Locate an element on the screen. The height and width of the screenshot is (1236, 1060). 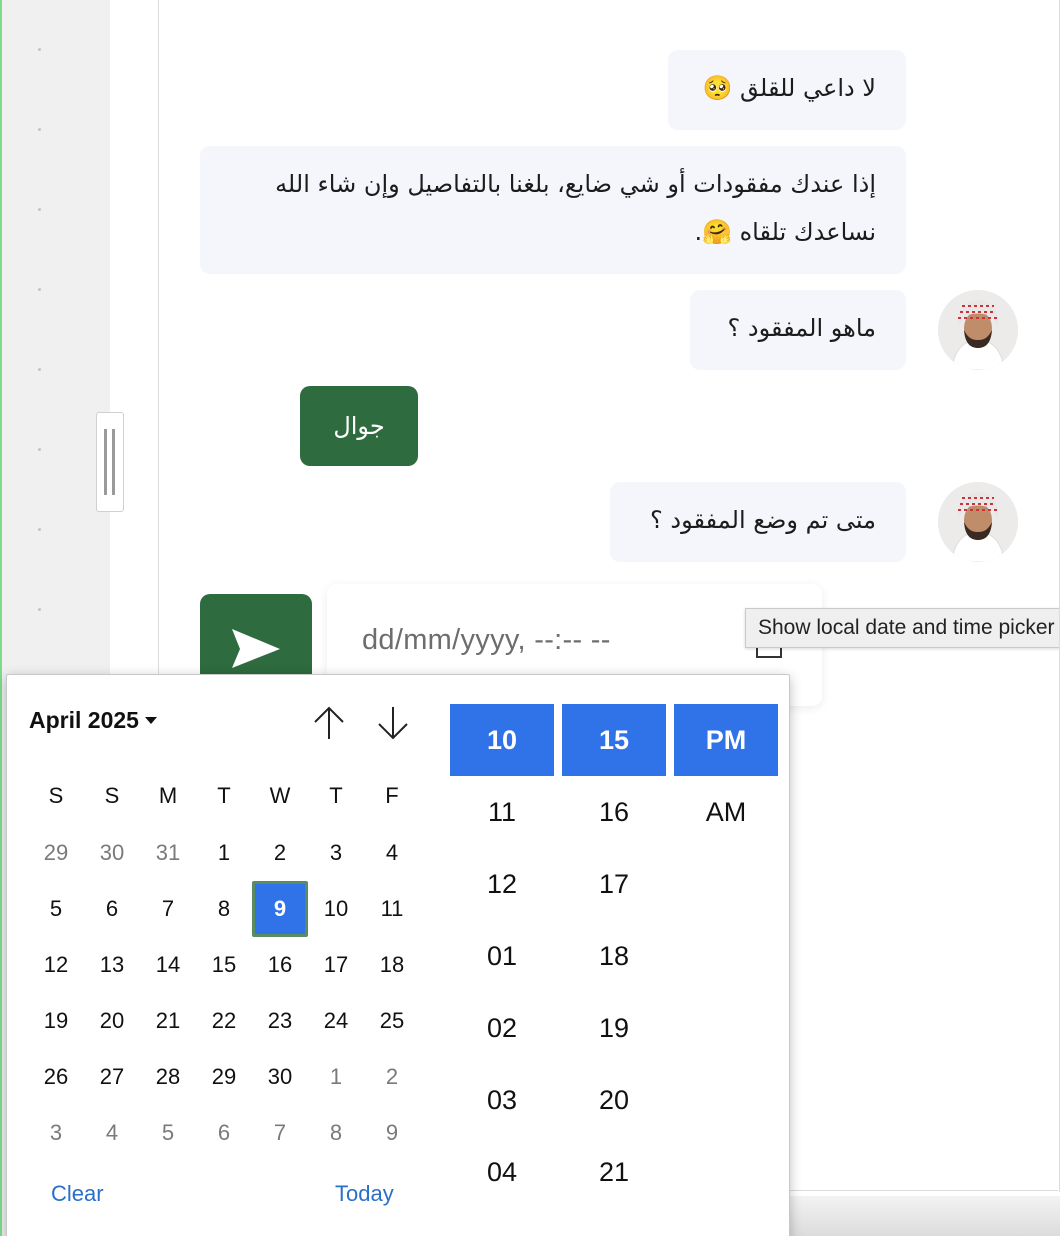
day-cell: 18 is located at coordinates (392, 965).